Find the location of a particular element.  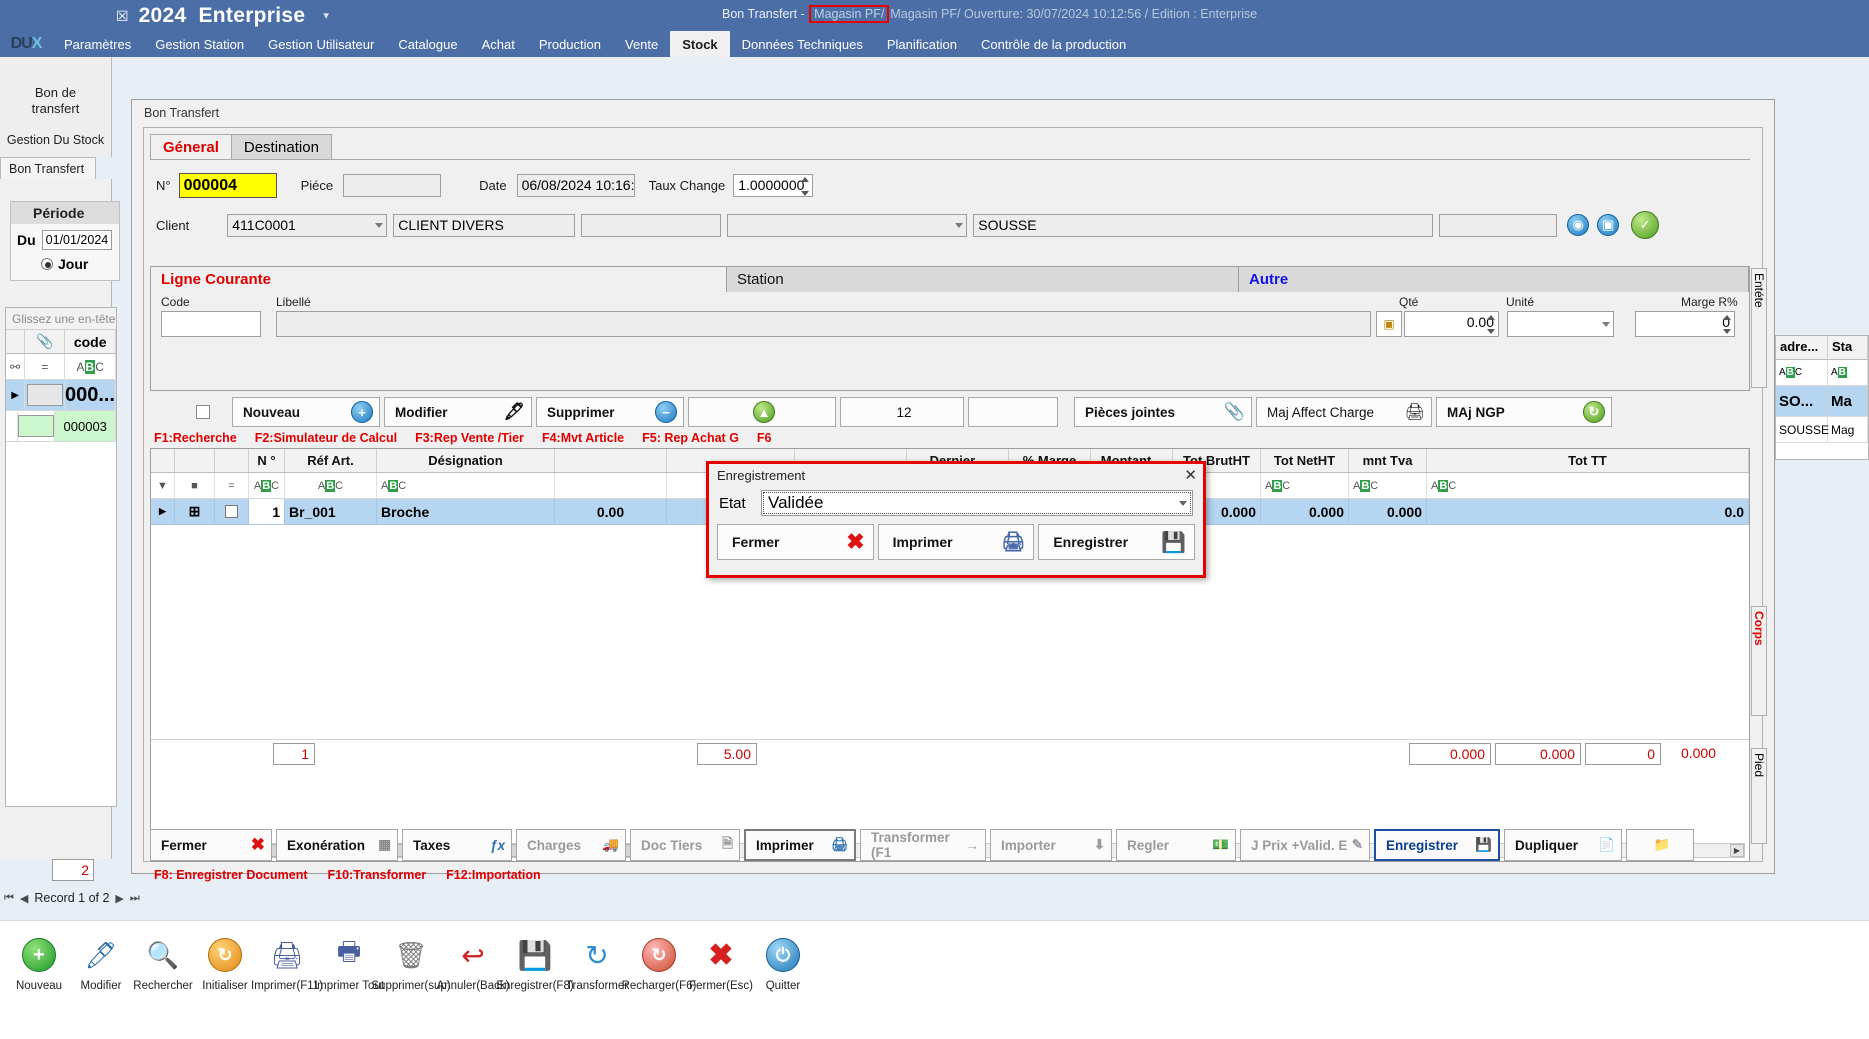

client-extra-field is located at coordinates (651, 225).